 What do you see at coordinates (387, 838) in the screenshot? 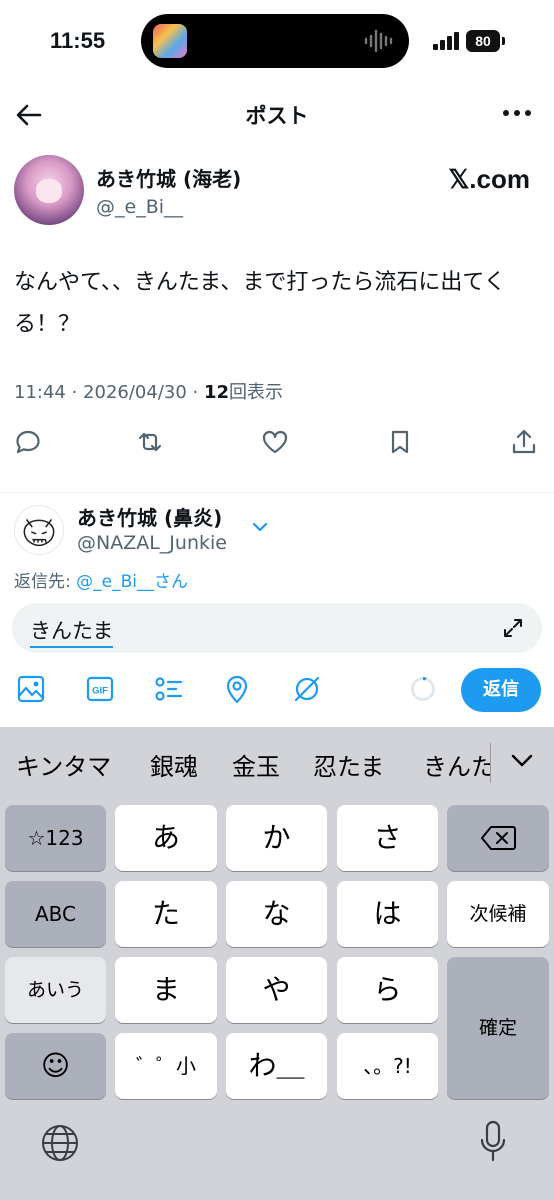
I see `key-sa: さ` at bounding box center [387, 838].